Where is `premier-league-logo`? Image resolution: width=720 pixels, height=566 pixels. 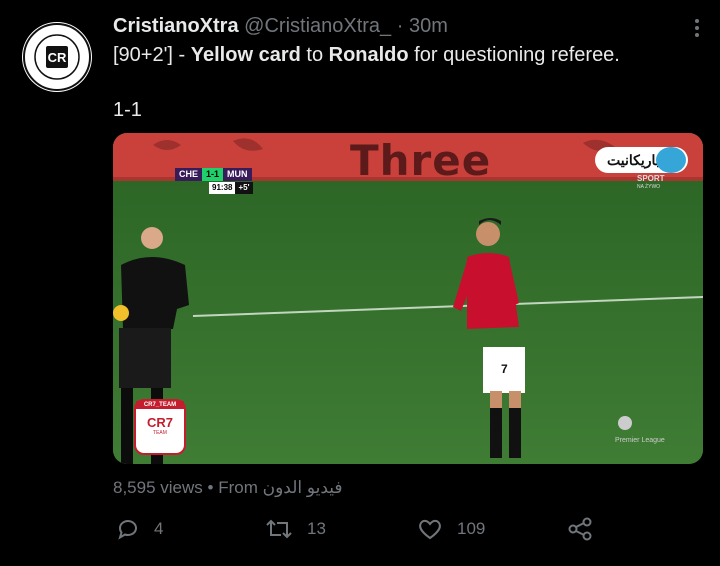 premier-league-logo is located at coordinates (625, 423).